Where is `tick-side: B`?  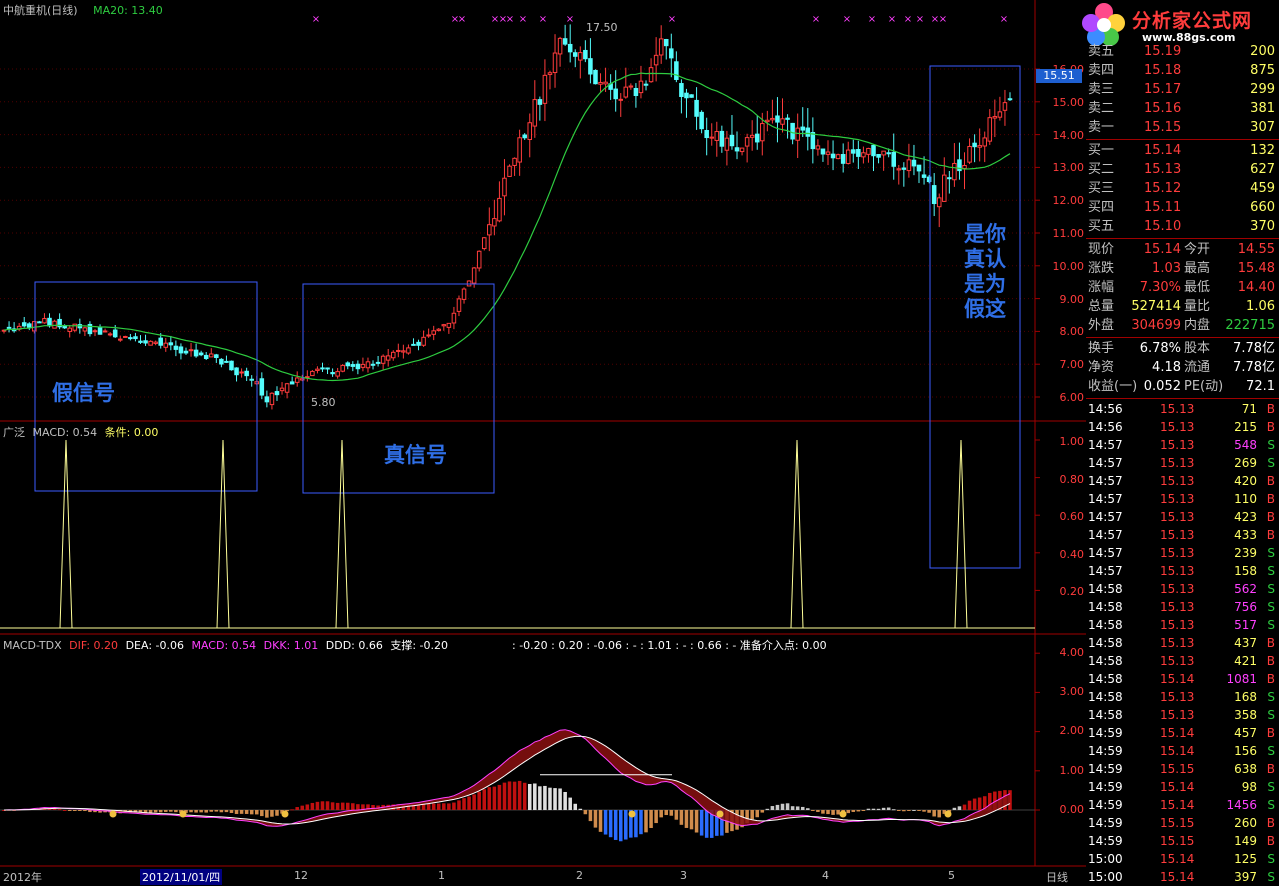 tick-side: B is located at coordinates (1270, 517).